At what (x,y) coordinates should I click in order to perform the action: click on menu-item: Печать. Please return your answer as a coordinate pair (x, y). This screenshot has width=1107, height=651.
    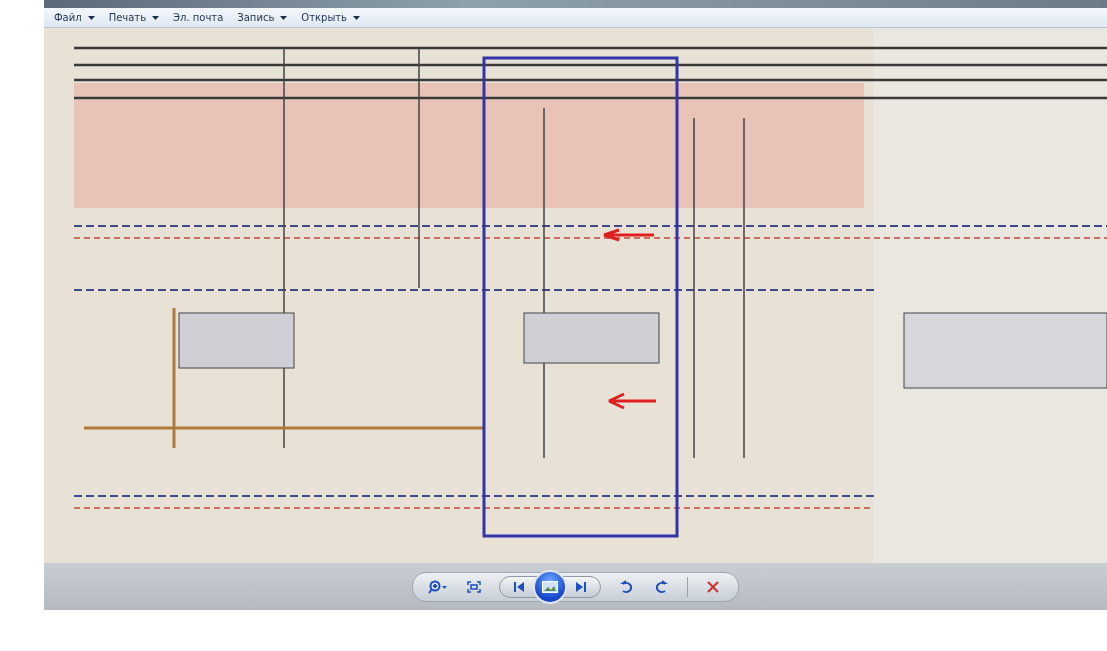
    Looking at the image, I should click on (134, 17).